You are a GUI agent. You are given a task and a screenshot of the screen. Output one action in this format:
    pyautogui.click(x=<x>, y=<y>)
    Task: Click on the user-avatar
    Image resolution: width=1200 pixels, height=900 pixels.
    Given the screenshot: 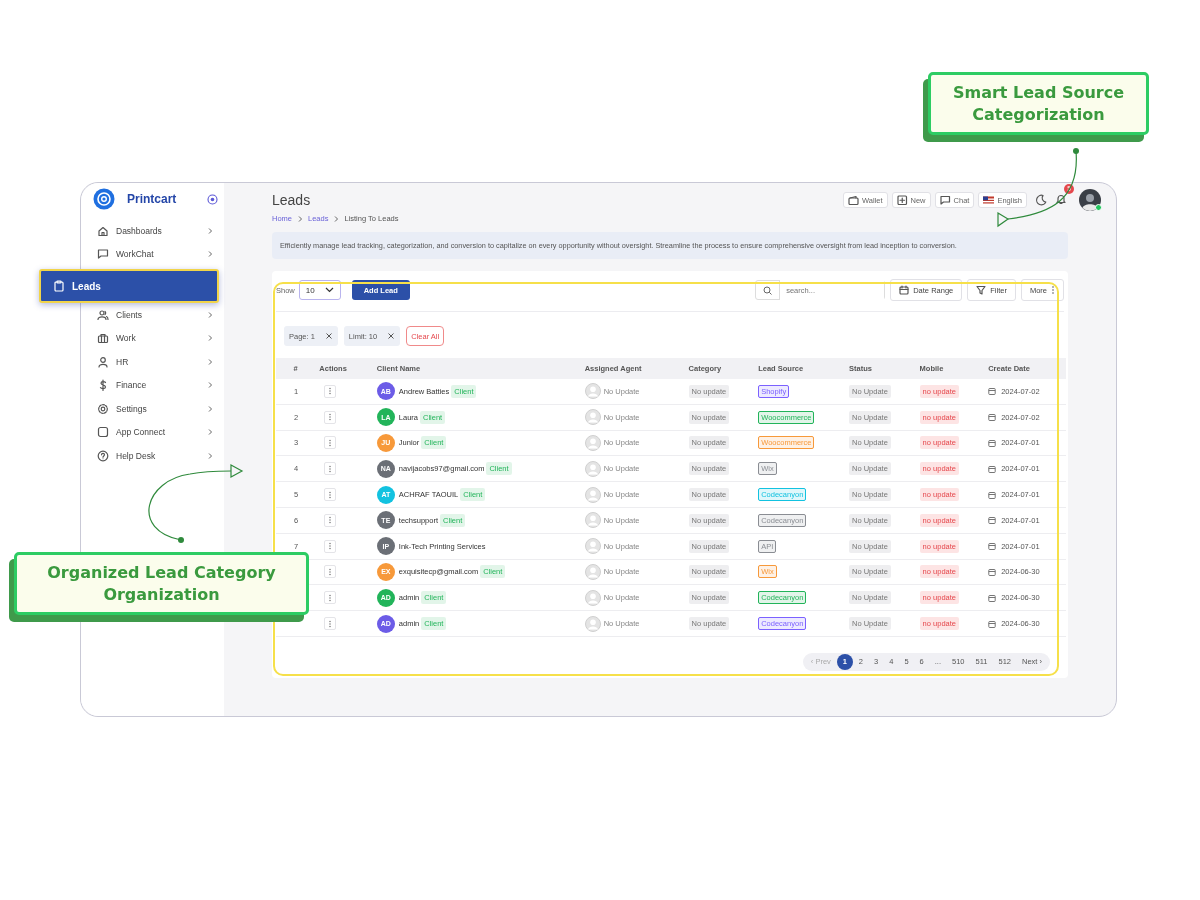 What is the action you would take?
    pyautogui.click(x=1090, y=200)
    